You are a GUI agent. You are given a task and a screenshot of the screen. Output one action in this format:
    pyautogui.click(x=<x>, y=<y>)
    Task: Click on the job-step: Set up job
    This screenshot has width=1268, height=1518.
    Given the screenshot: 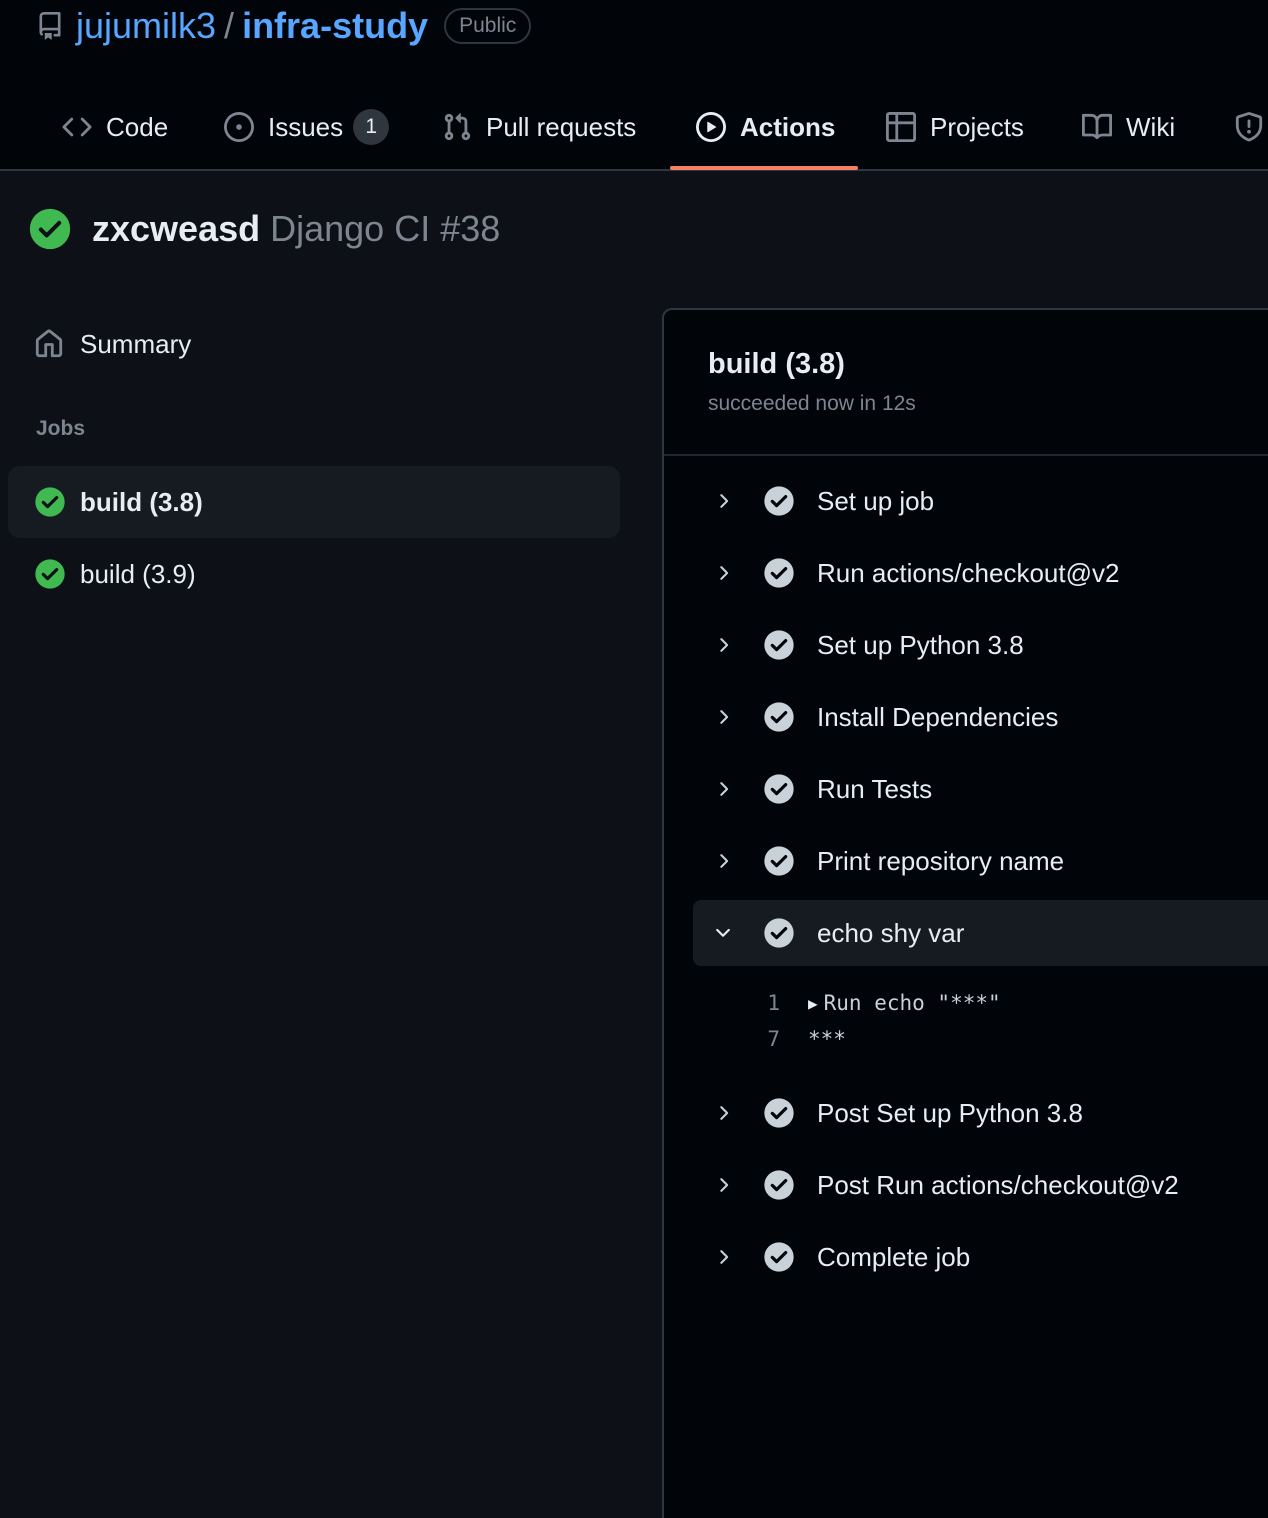 What is the action you would take?
    pyautogui.click(x=980, y=501)
    